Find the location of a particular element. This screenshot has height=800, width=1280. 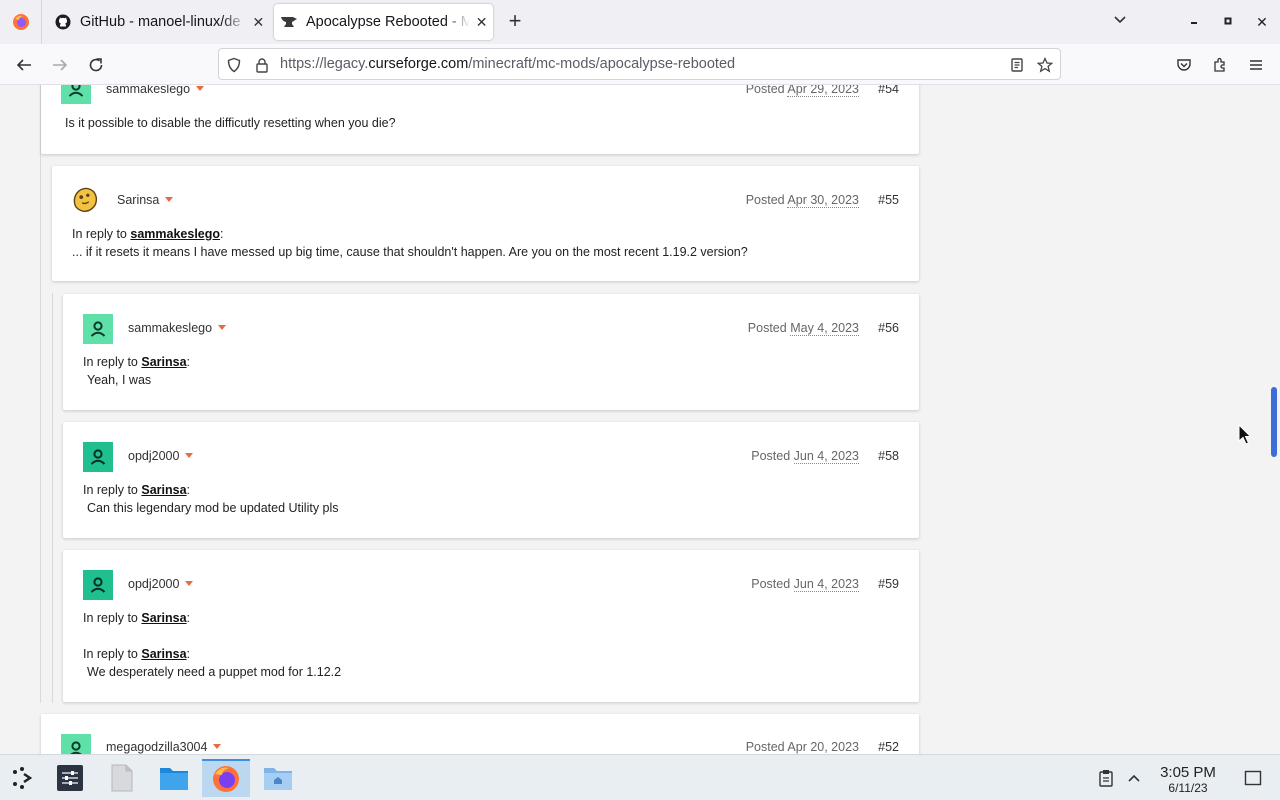

pocket-icon is located at coordinates (1184, 65).